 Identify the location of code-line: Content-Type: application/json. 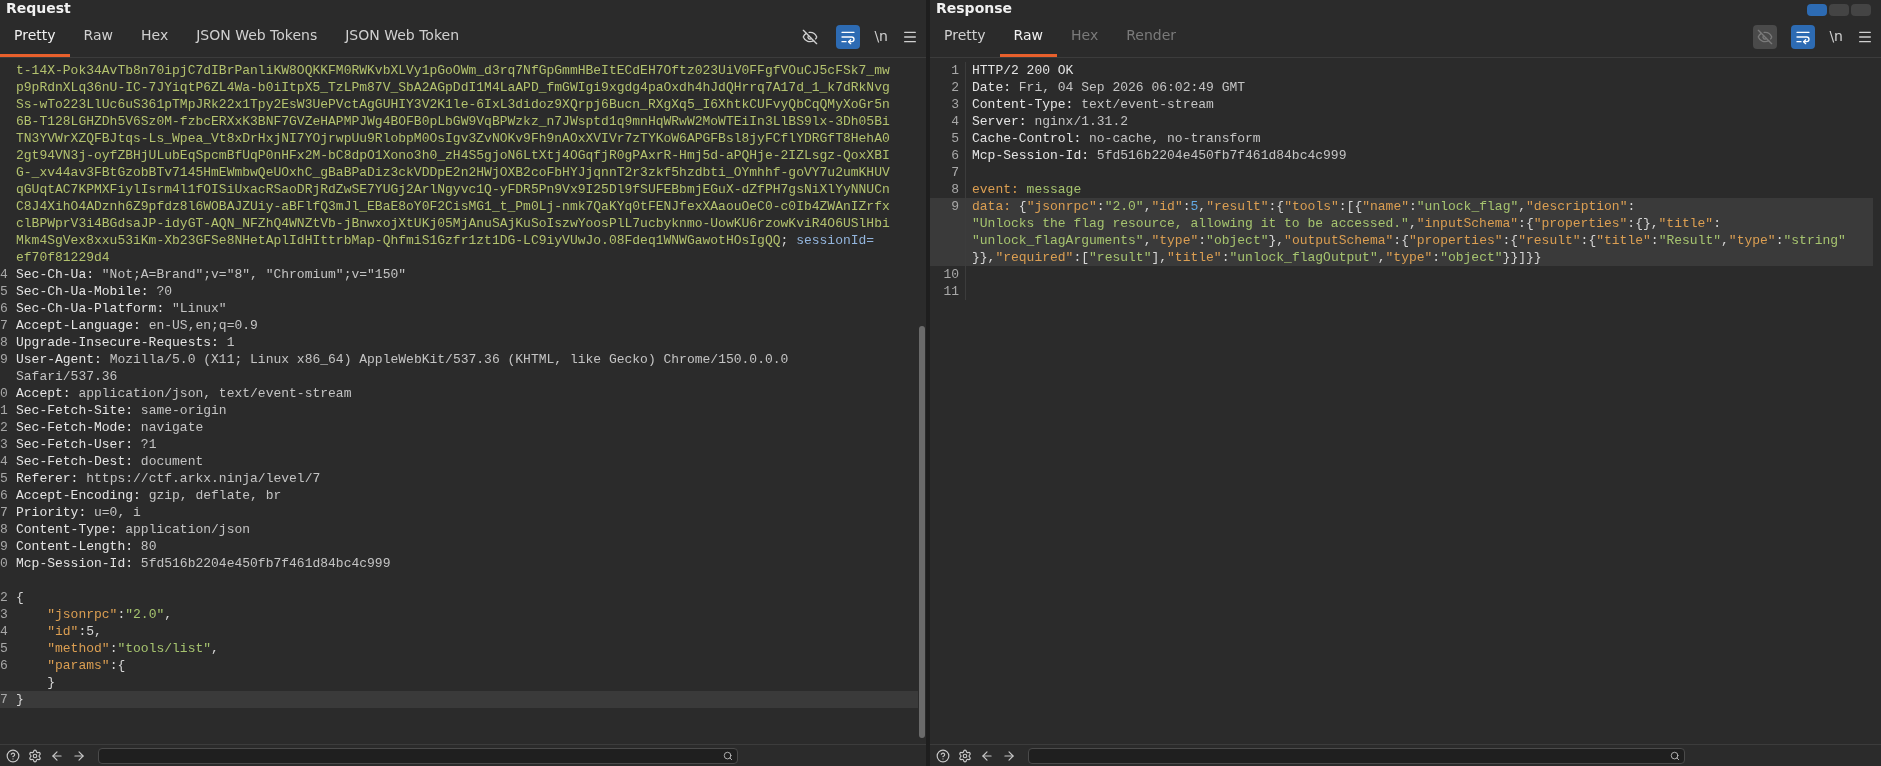
(133, 529).